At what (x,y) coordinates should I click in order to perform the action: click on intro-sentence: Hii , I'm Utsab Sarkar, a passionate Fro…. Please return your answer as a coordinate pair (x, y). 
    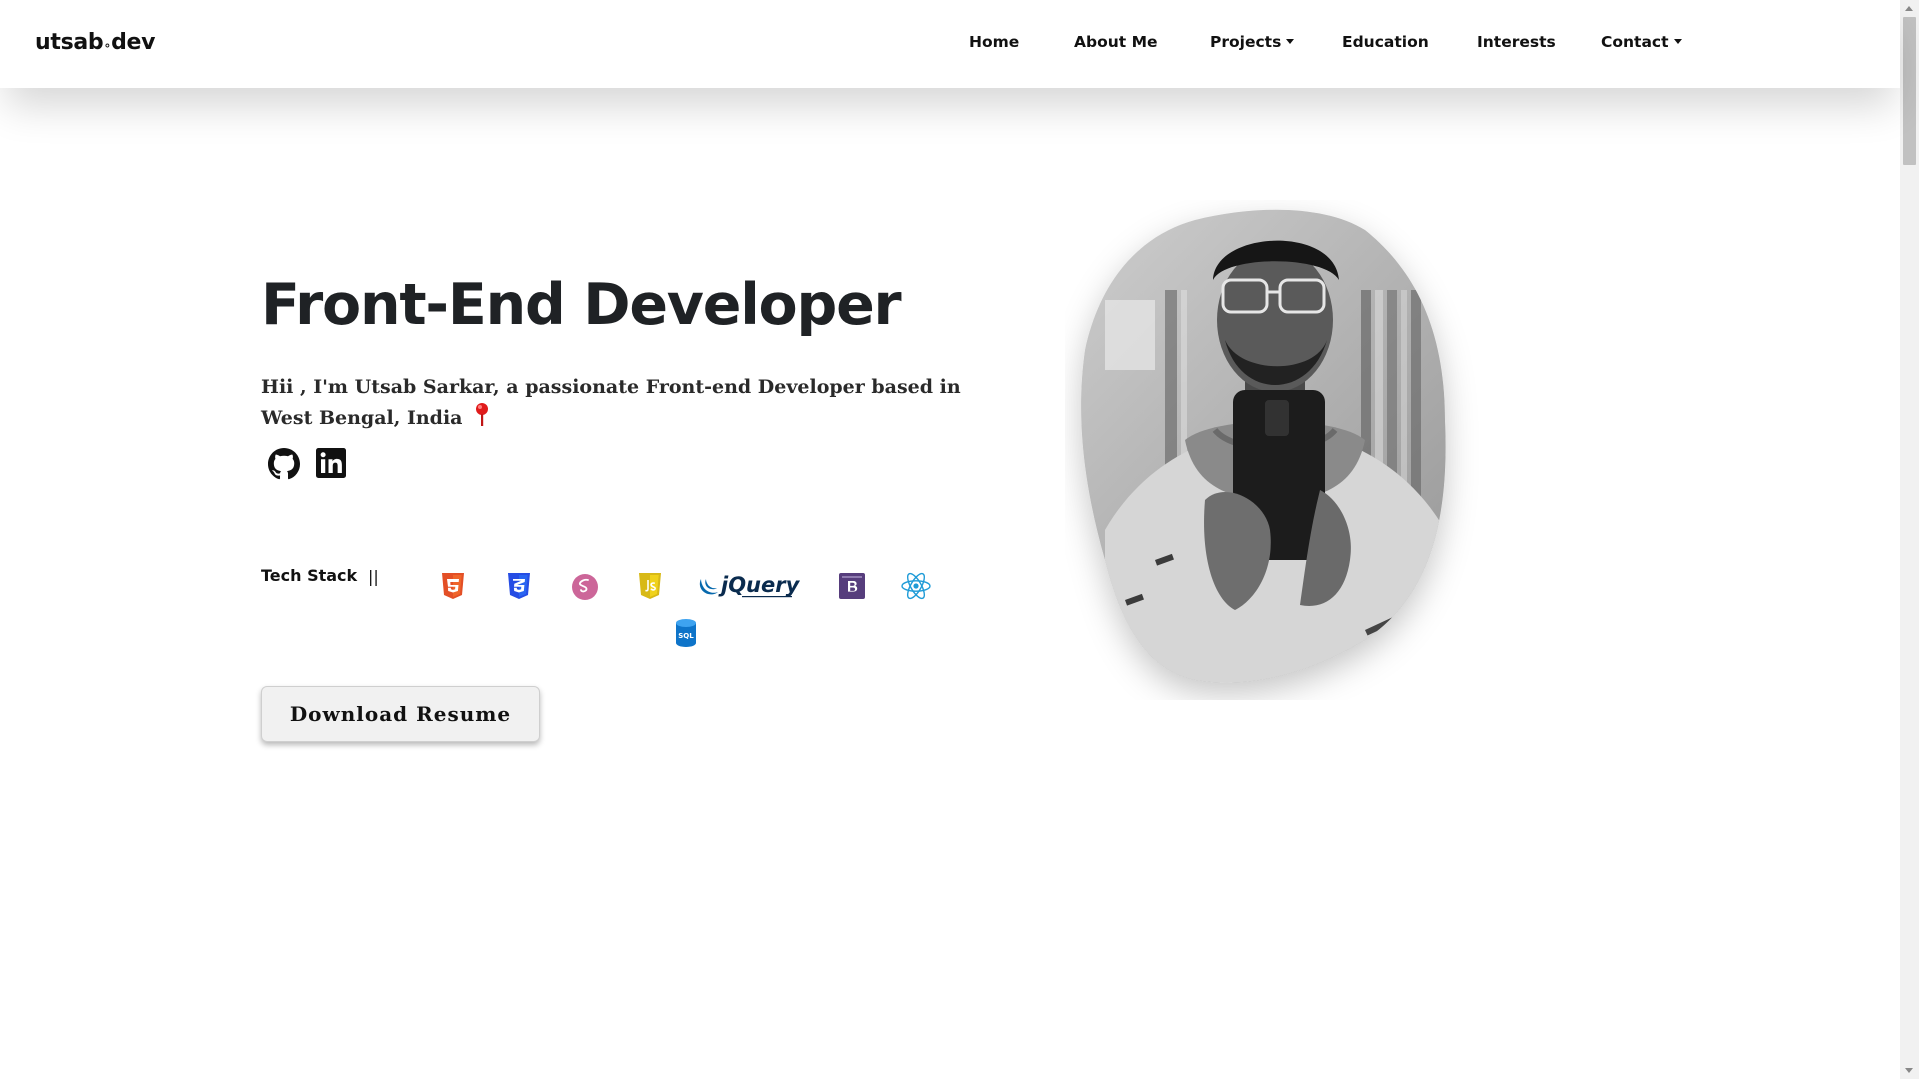
    Looking at the image, I should click on (611, 402).